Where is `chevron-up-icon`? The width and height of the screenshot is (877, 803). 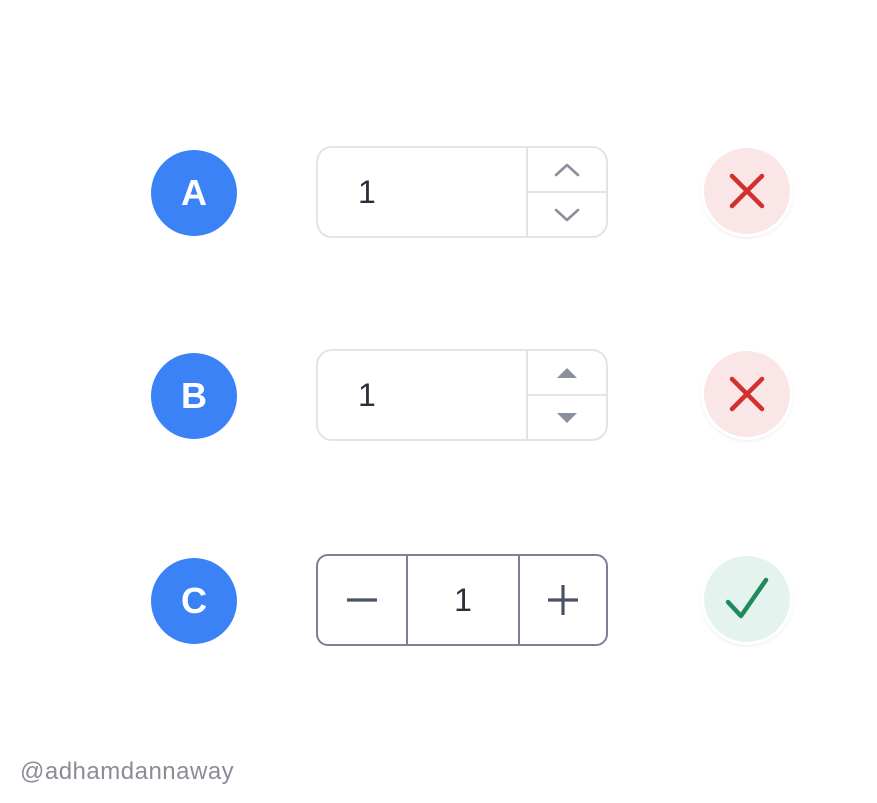 chevron-up-icon is located at coordinates (567, 169).